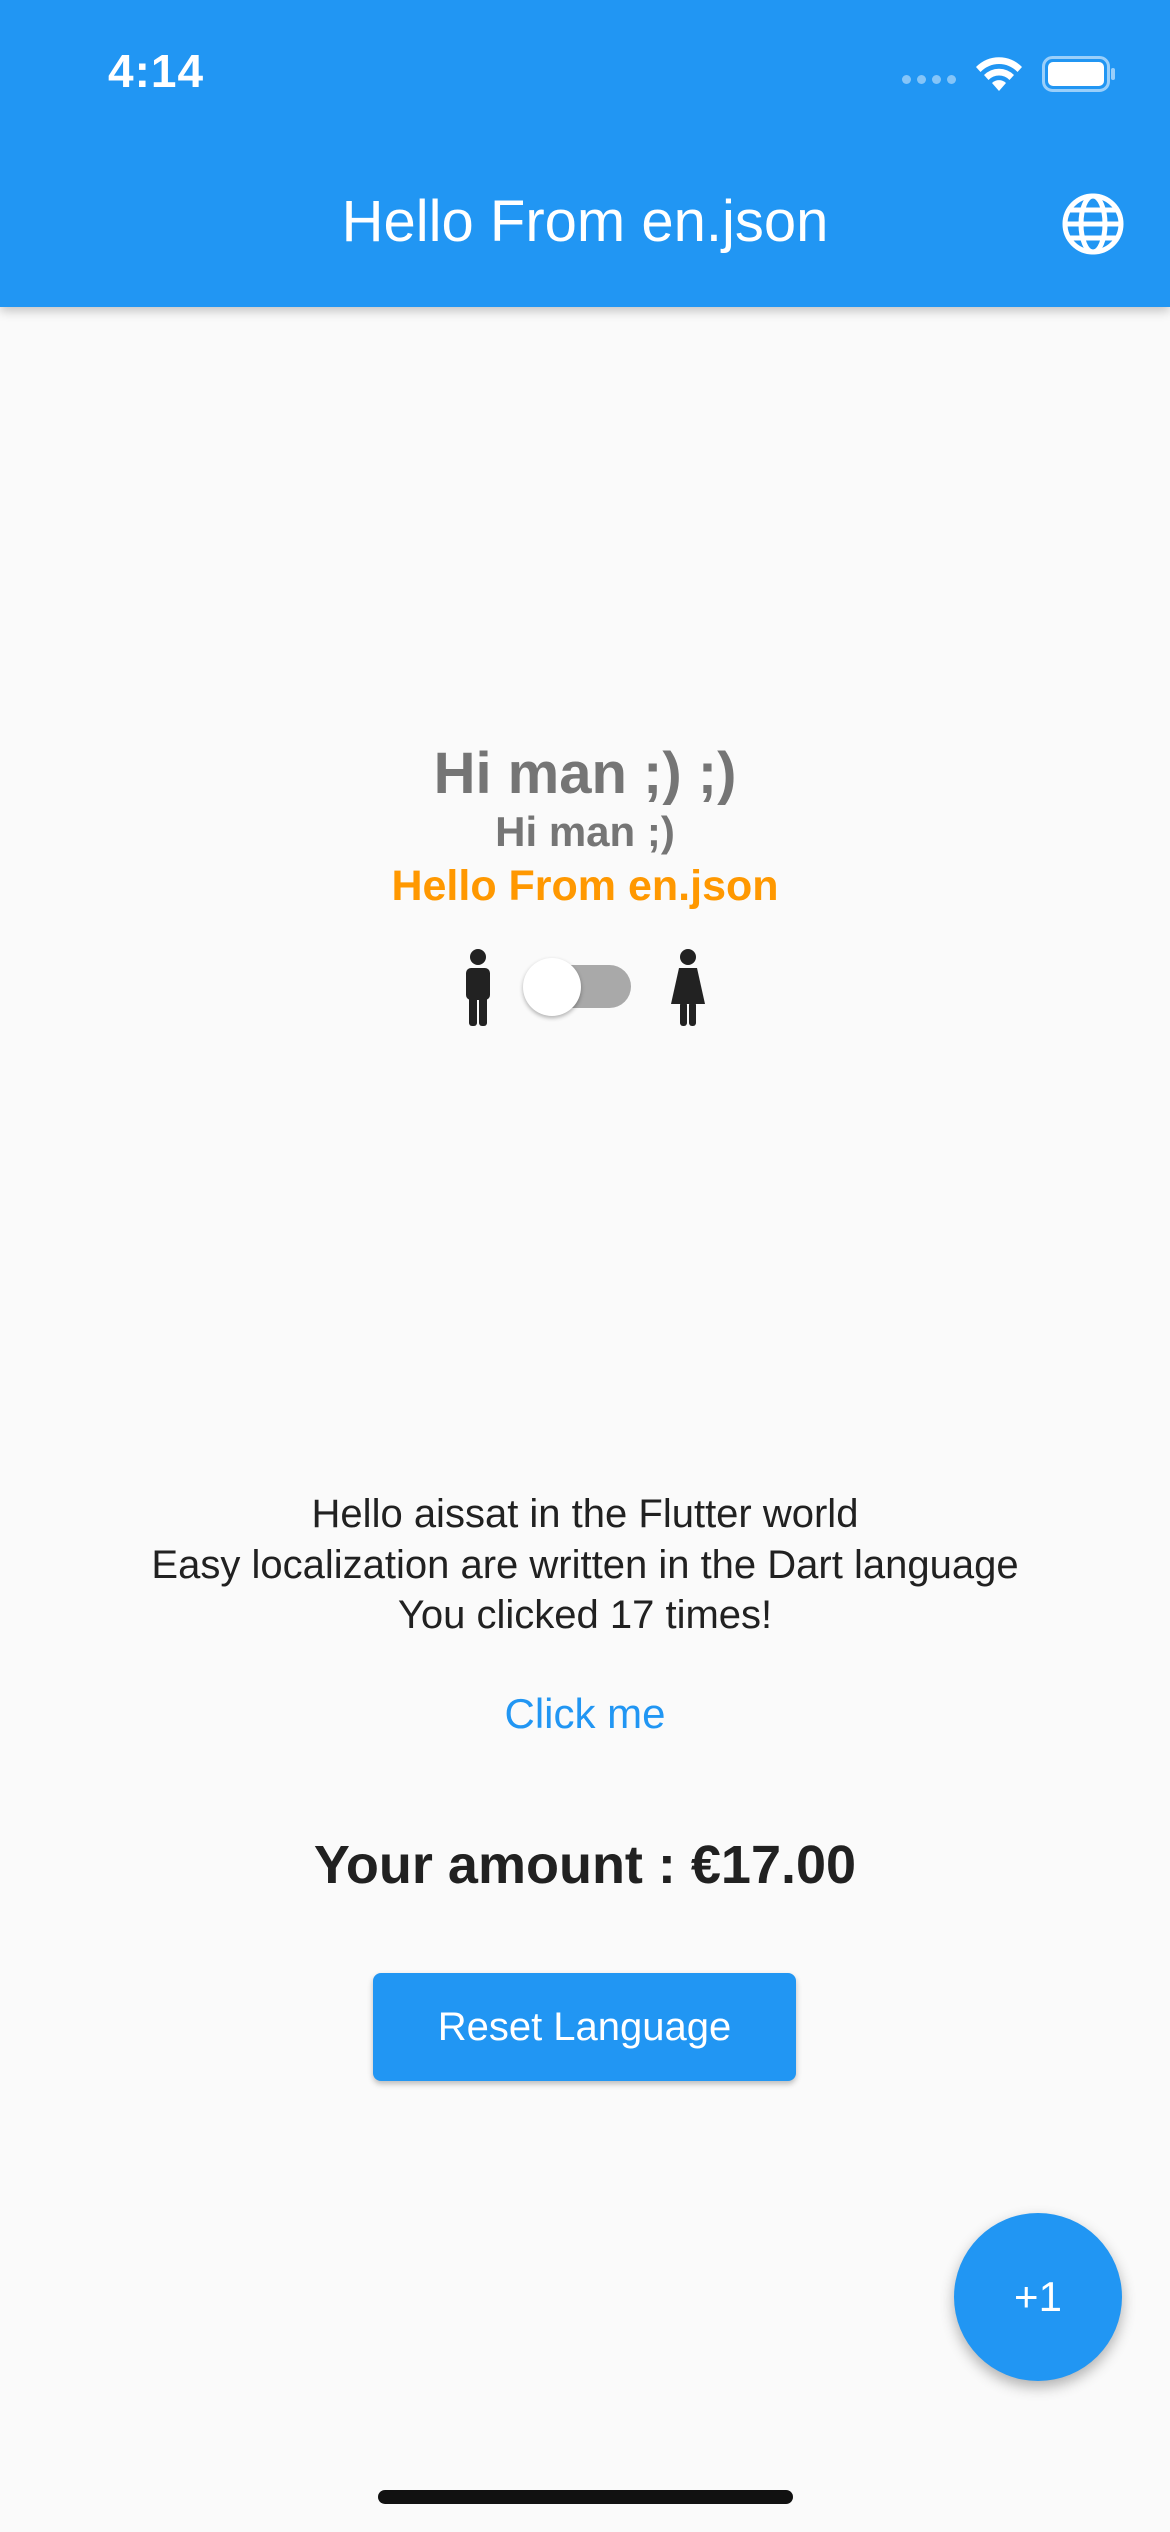 Image resolution: width=1170 pixels, height=2532 pixels. What do you see at coordinates (585, 886) in the screenshot?
I see `greeting-highlight: Hello From en.json` at bounding box center [585, 886].